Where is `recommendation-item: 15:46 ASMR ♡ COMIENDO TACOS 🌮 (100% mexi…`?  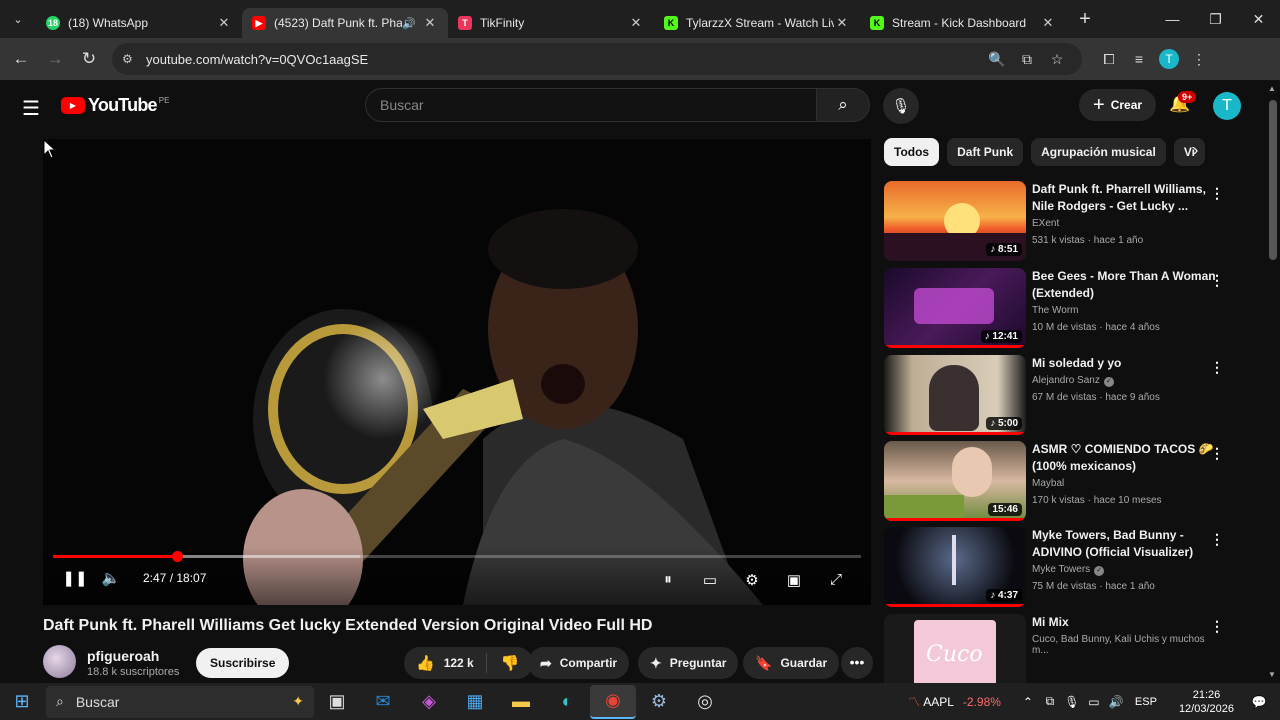 recommendation-item: 15:46 ASMR ♡ COMIENDO TACOS 🌮 (100% mexi… is located at coordinates (1054, 482).